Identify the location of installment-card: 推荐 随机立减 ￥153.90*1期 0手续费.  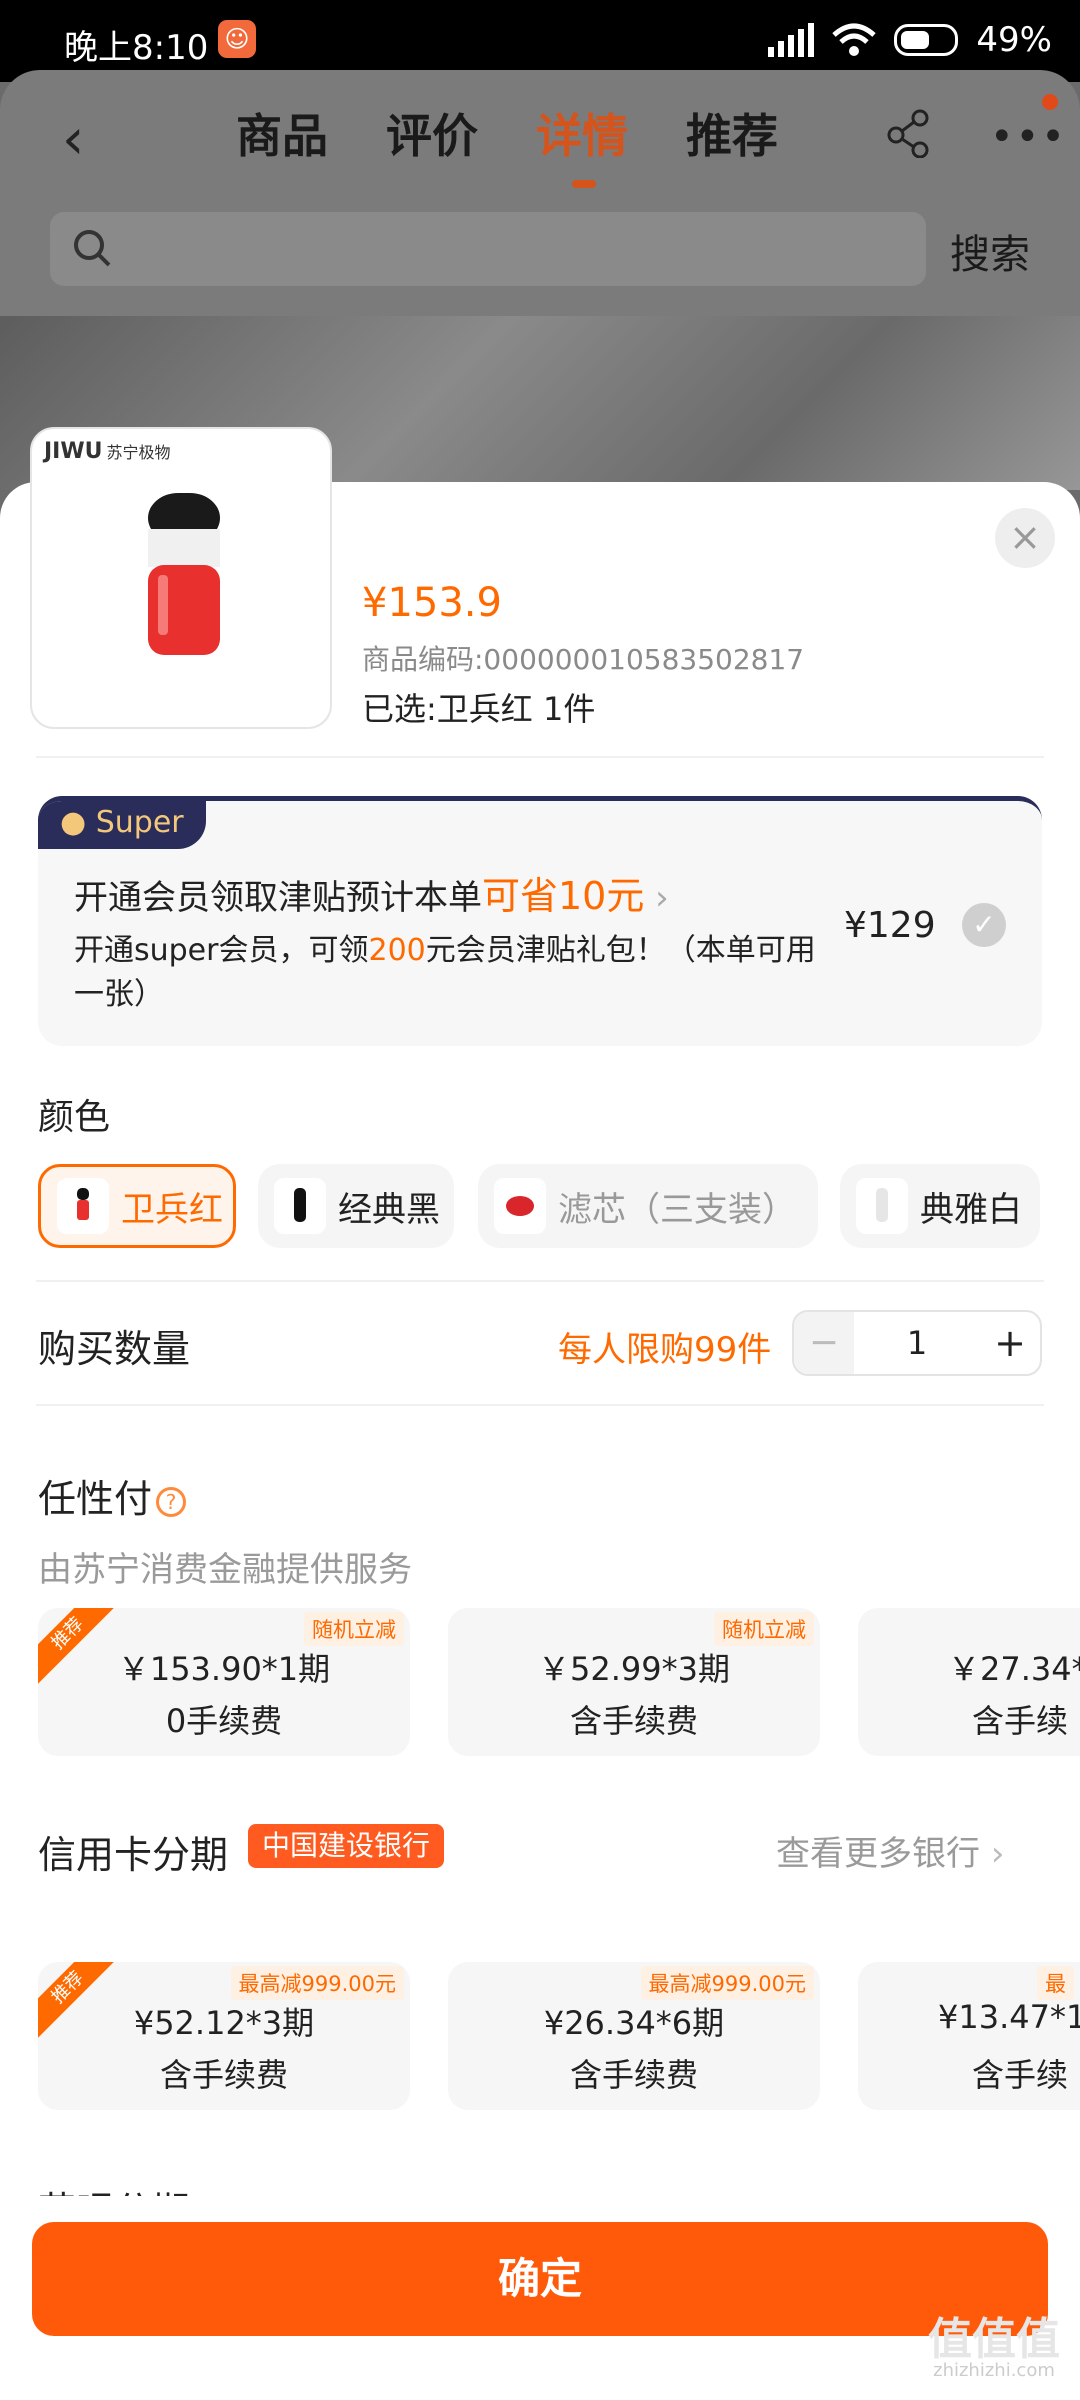
(224, 1682).